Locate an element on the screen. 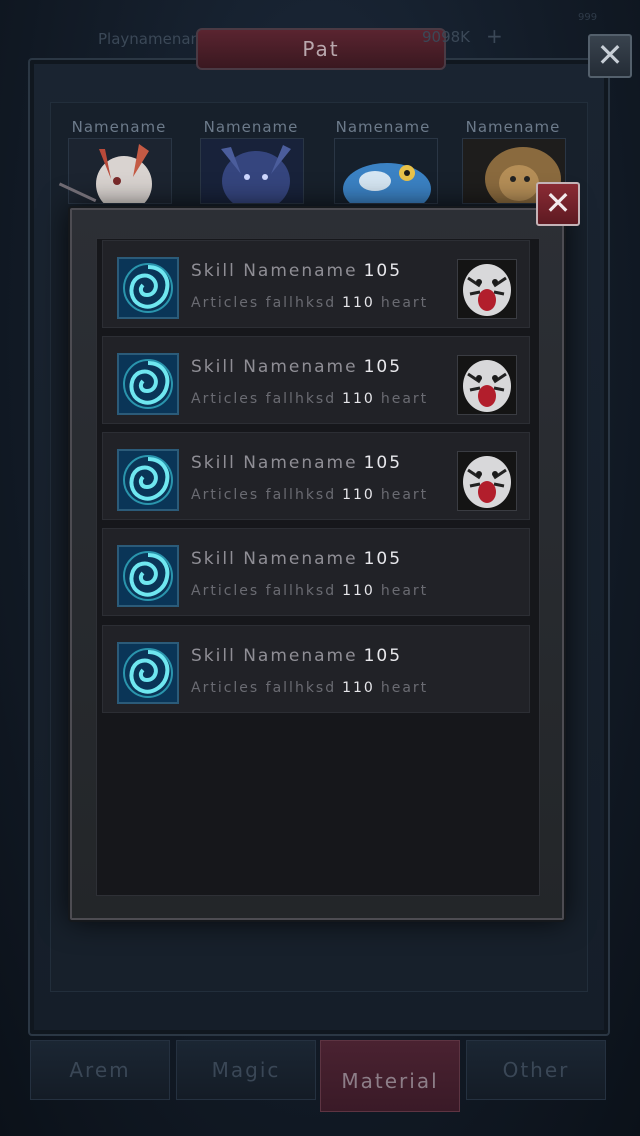  tab-label: Other is located at coordinates (536, 1070).